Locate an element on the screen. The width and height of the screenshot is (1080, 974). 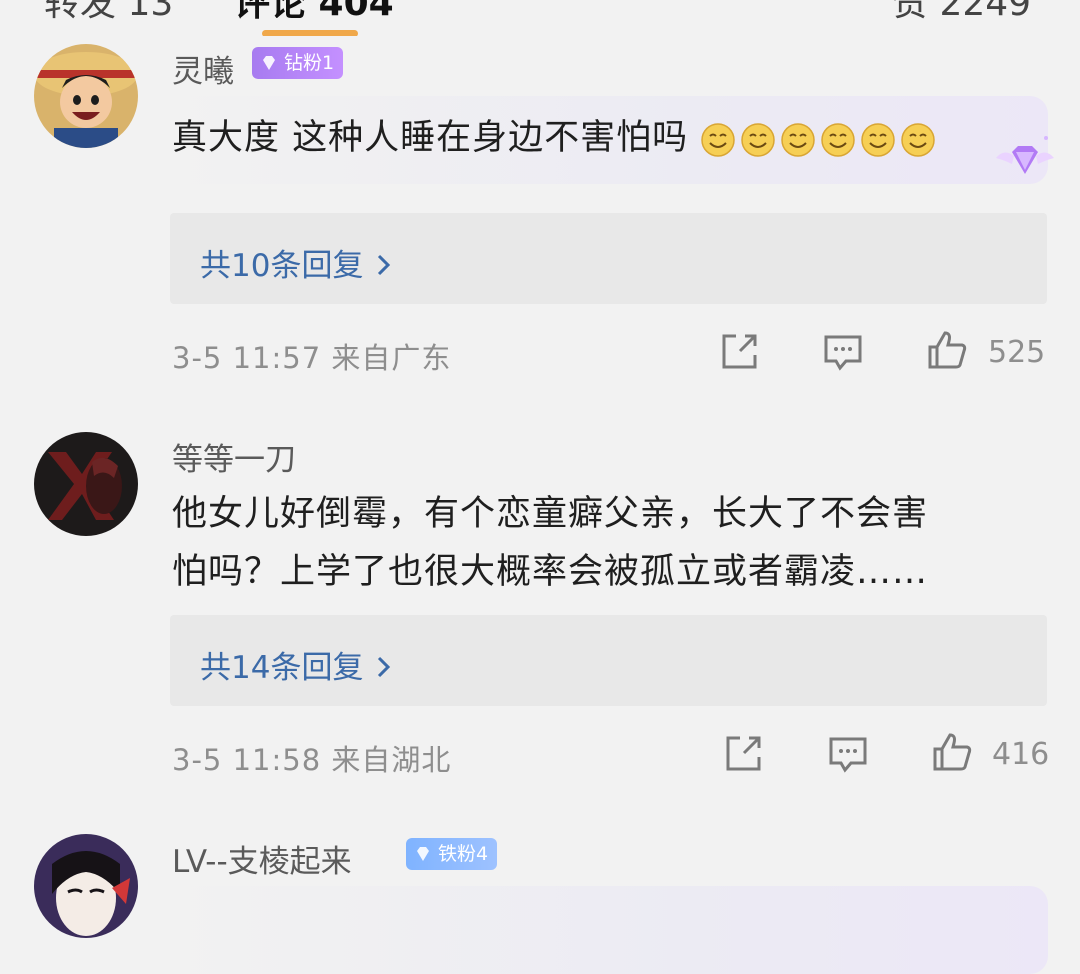
fan-badge: 钻粉1 is located at coordinates (298, 63).